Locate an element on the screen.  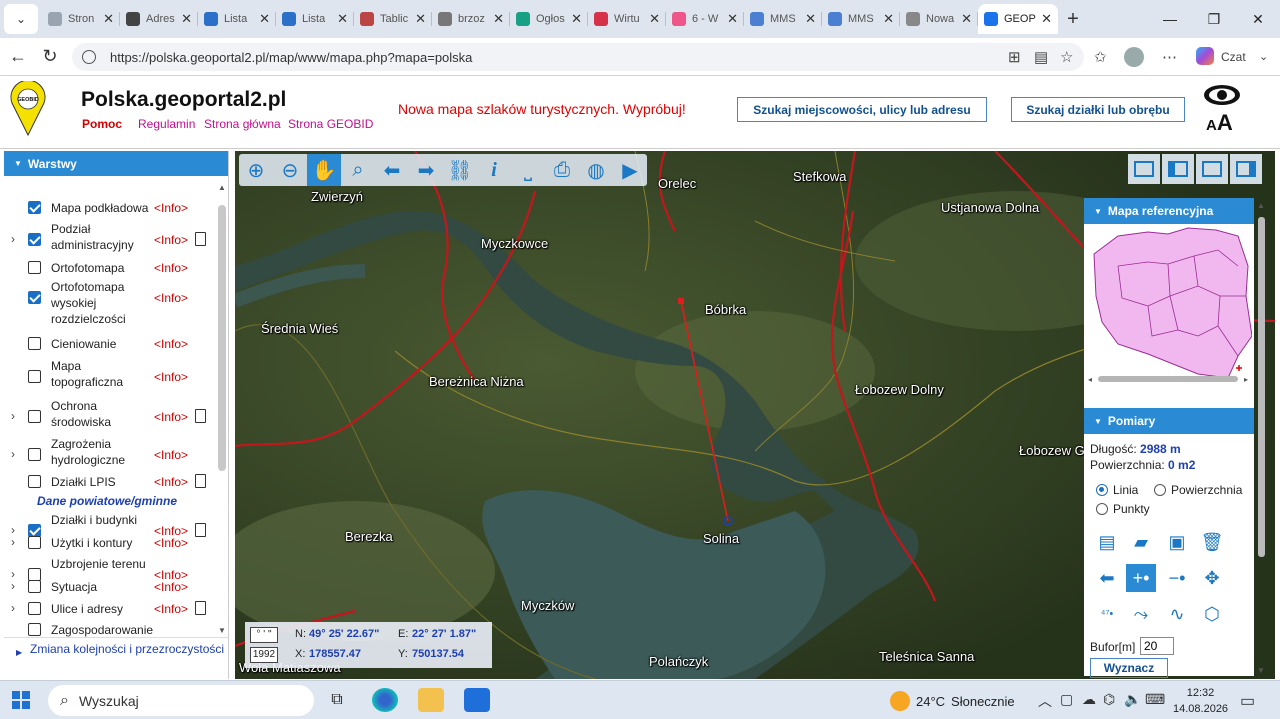
maximize-button: ❐ is located at coordinates (1214, 19).